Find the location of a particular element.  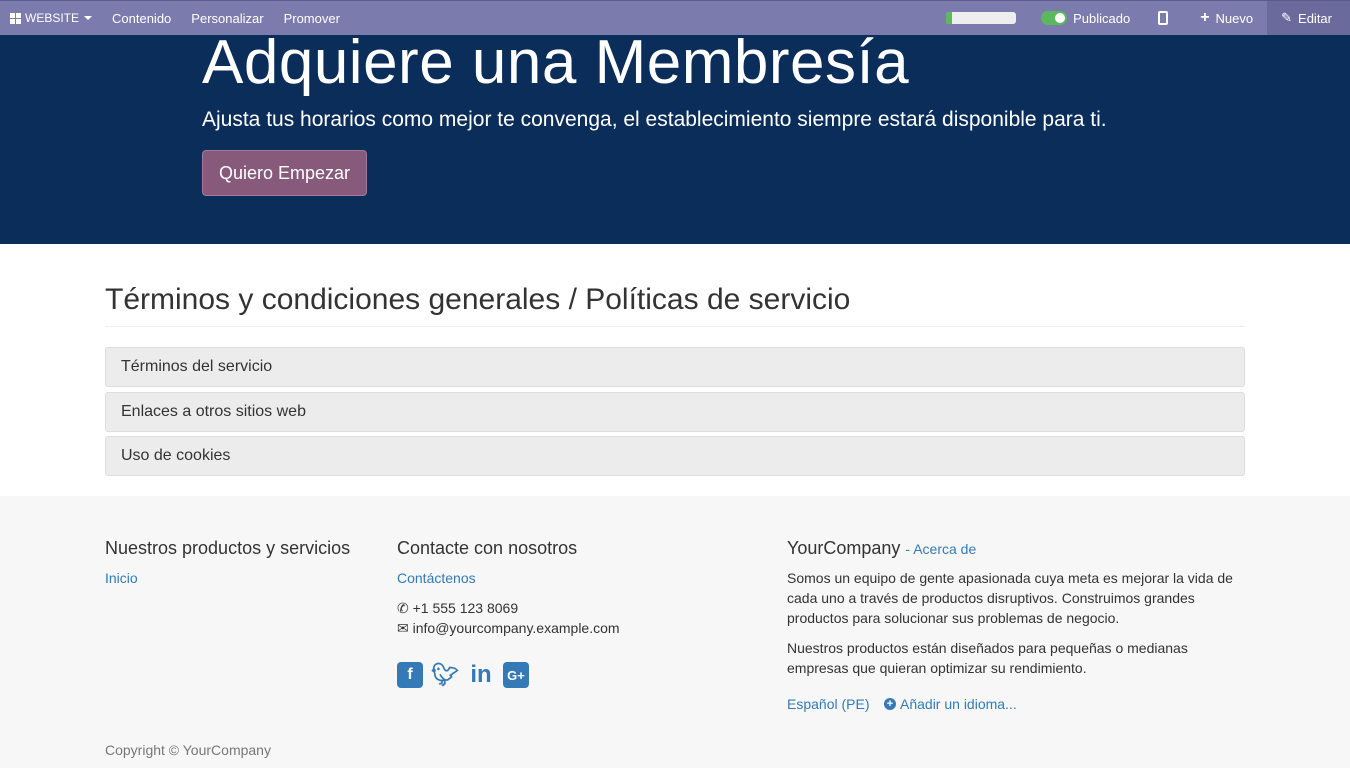

mobile-icon is located at coordinates (1163, 18).